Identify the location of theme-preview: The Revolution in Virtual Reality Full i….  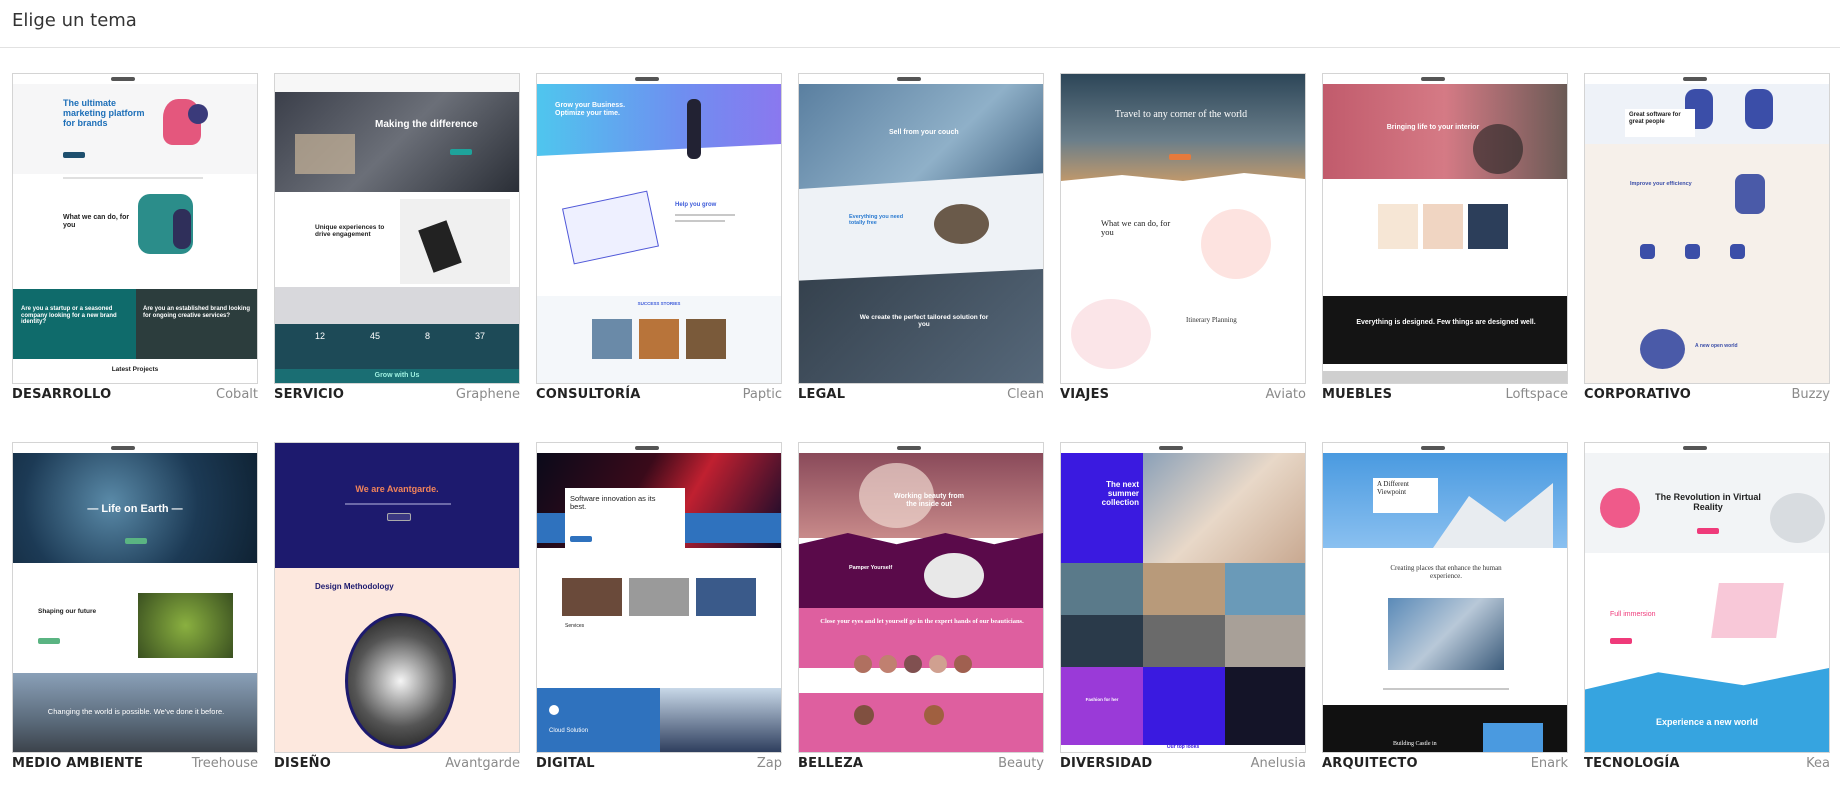
(1707, 597).